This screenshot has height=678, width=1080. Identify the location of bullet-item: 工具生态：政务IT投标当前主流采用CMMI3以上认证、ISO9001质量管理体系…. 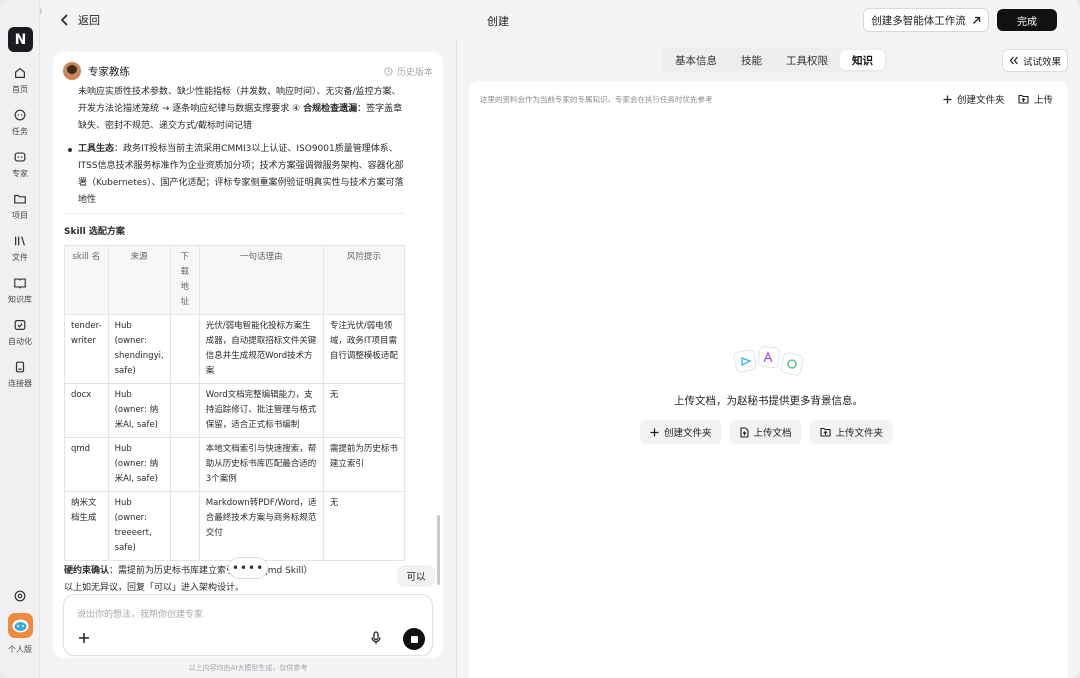
(234, 175).